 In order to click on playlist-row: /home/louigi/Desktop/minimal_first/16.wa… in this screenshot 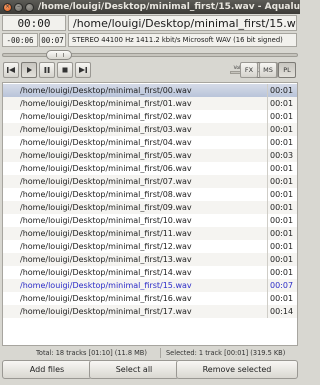, I will do `click(150, 298)`.